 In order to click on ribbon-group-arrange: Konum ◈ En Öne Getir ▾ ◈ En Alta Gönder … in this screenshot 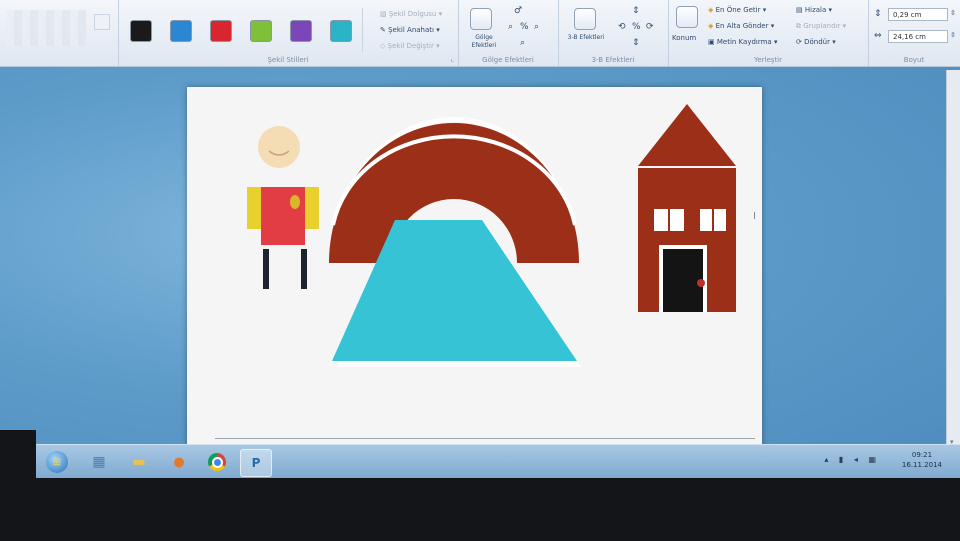, I will do `click(768, 33)`.